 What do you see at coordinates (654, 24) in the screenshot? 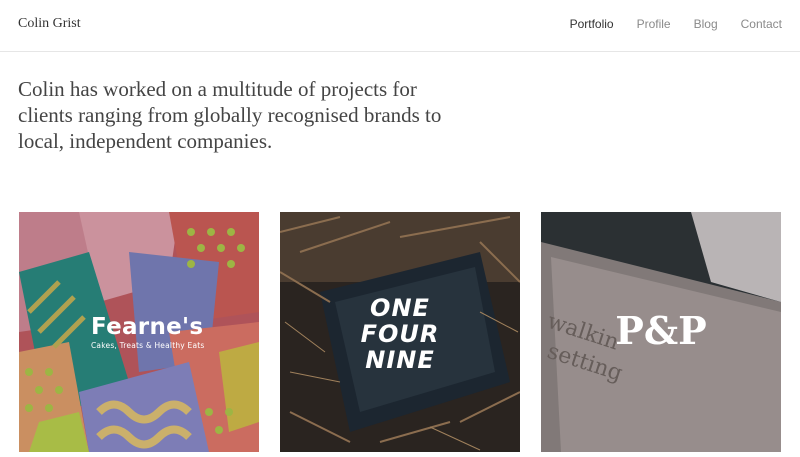
I see `nav-profile: Profile` at bounding box center [654, 24].